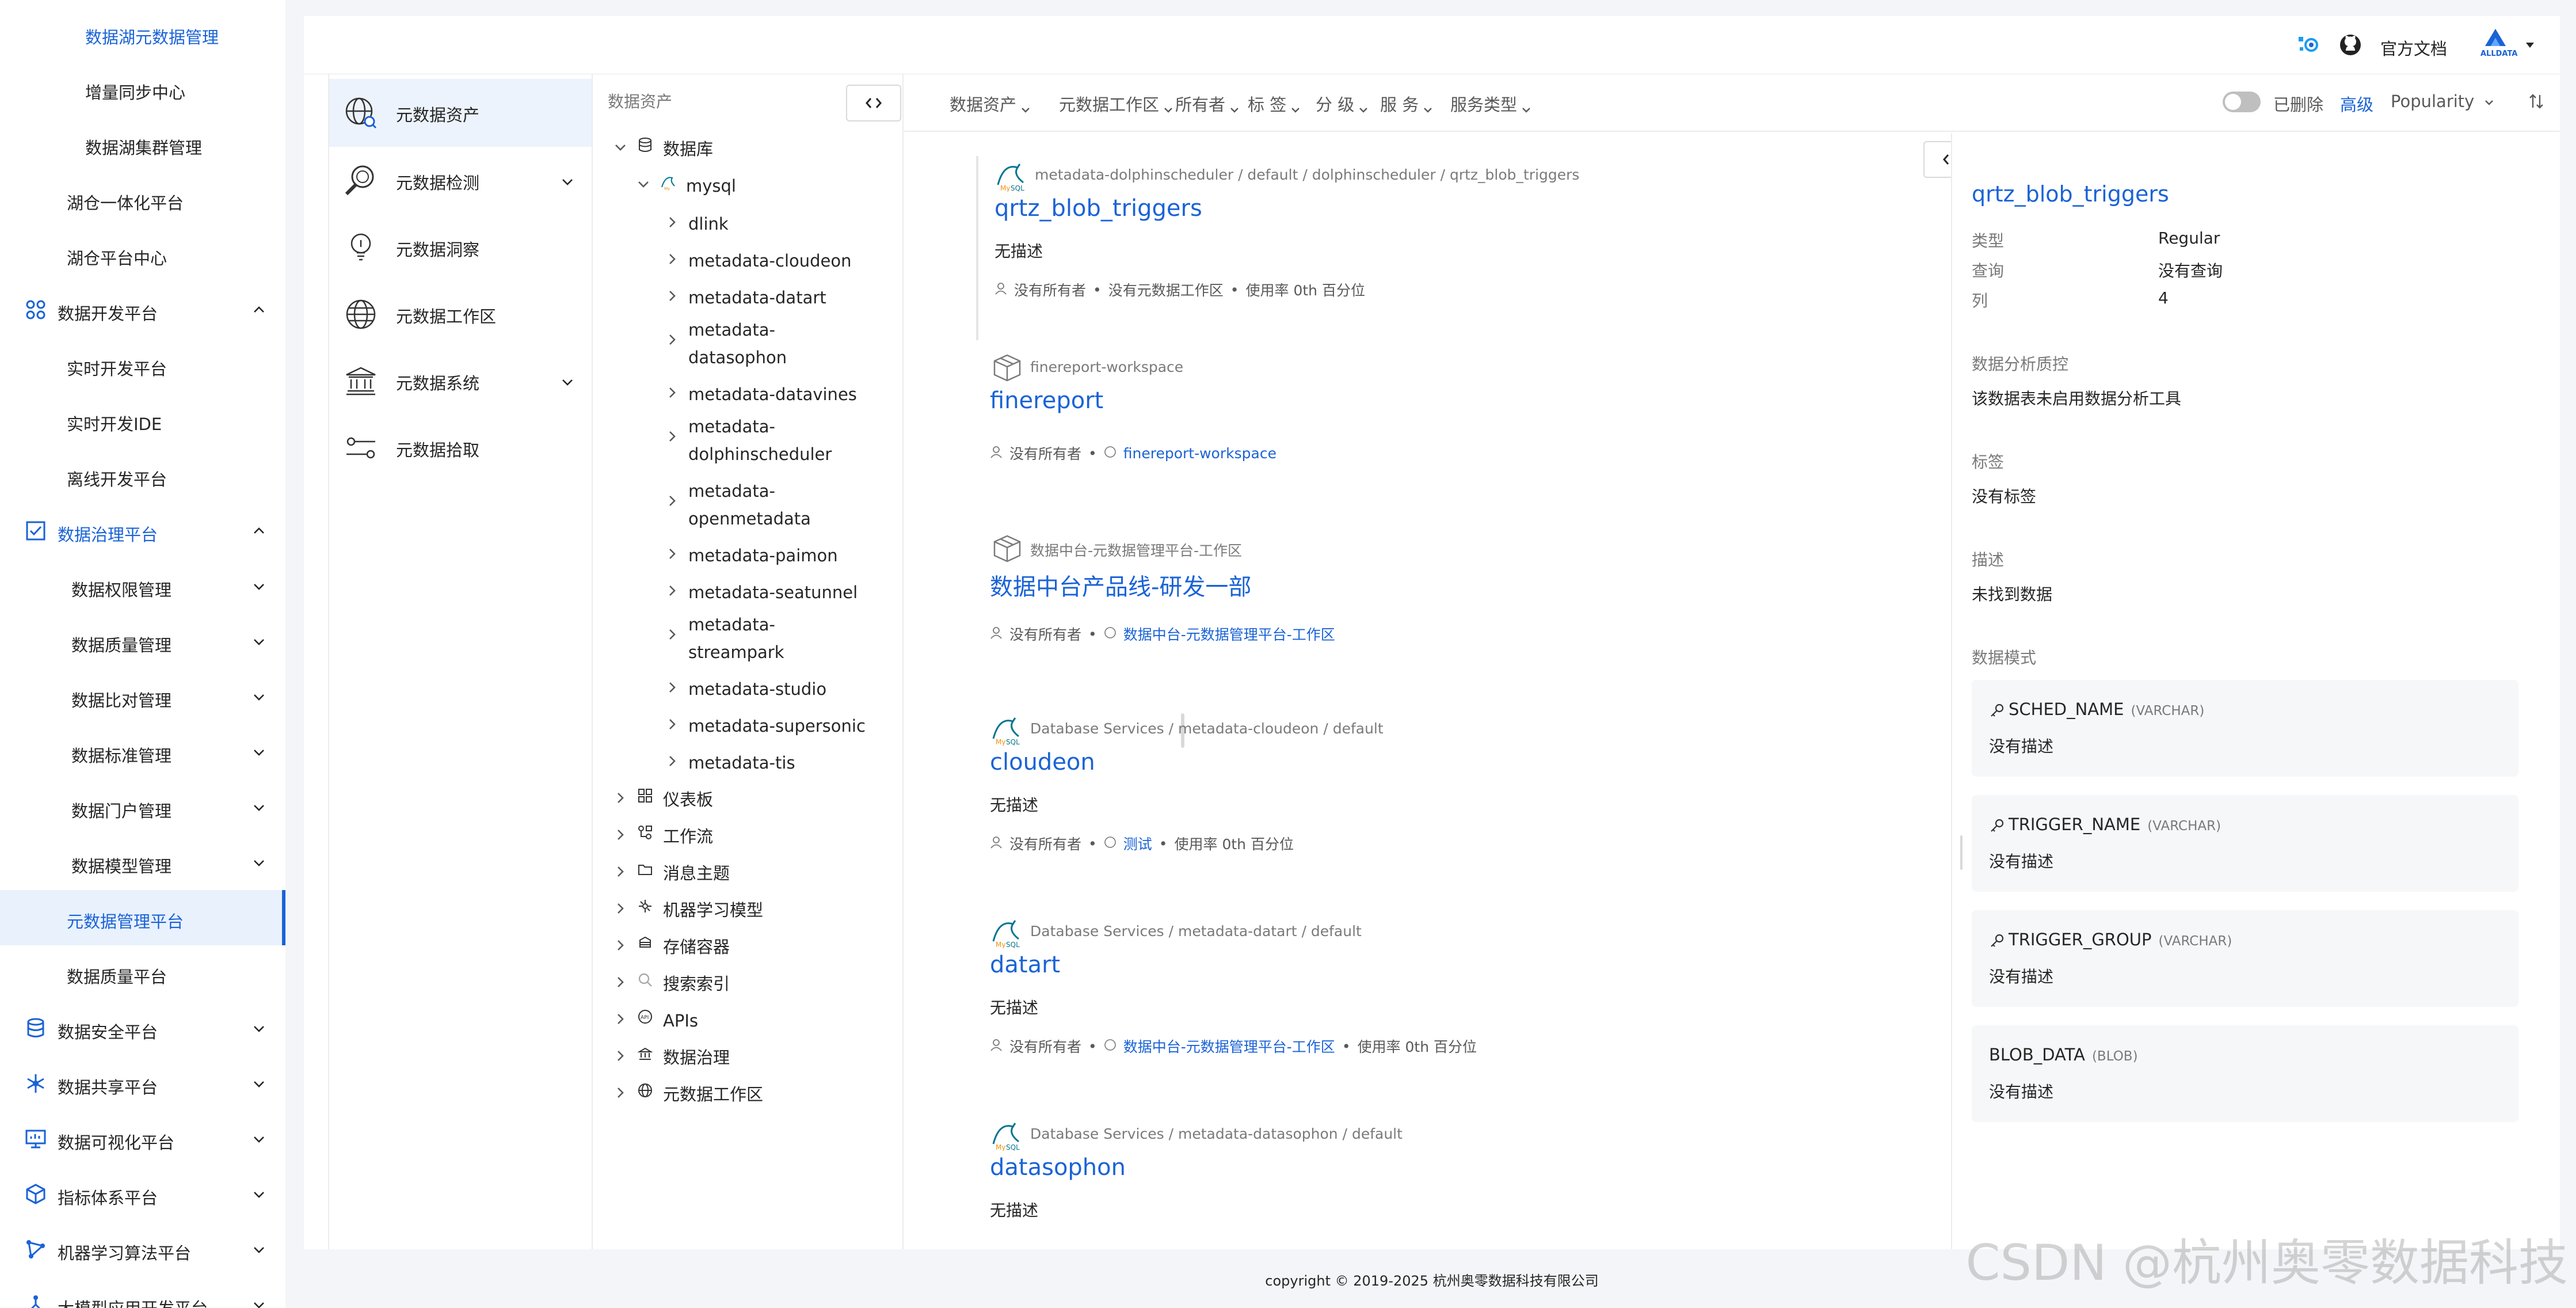 The image size is (2576, 1308). What do you see at coordinates (1207, 104) in the screenshot?
I see `filter-dropdown: 所有者` at bounding box center [1207, 104].